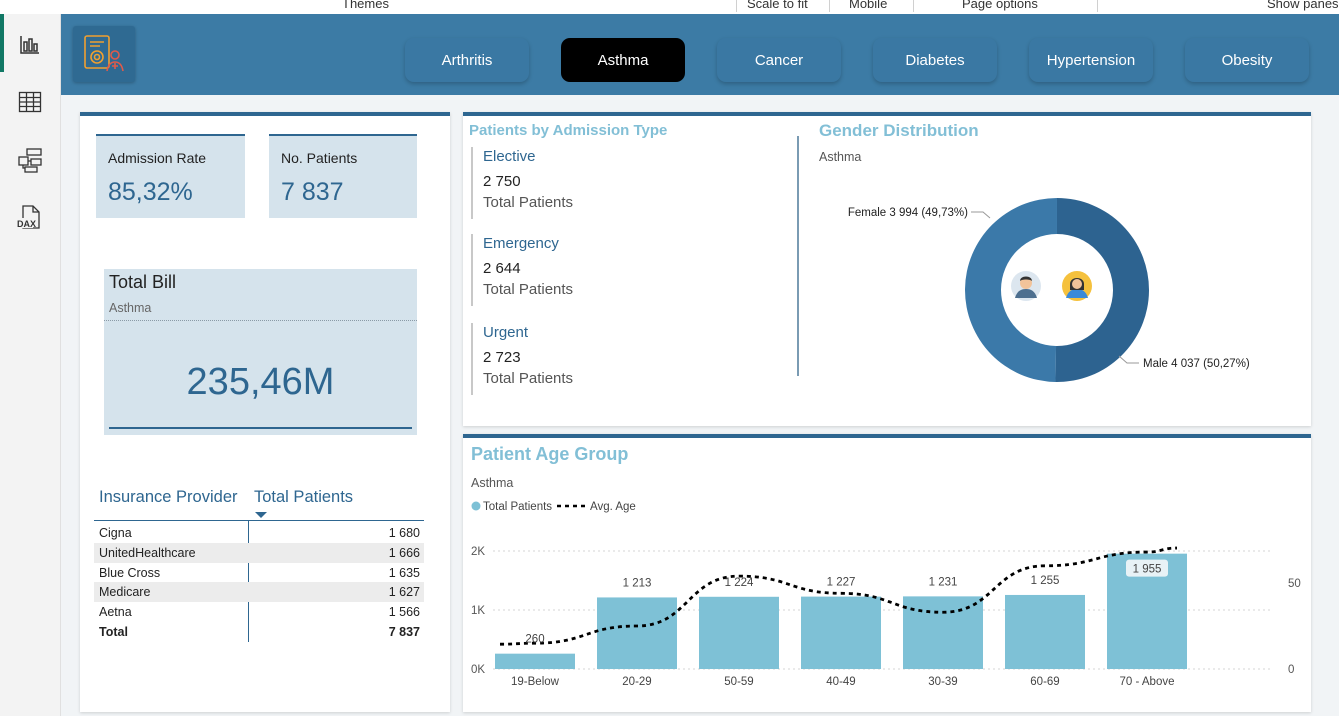 The image size is (1339, 716). I want to click on provider-patients: 1 635, so click(404, 573).